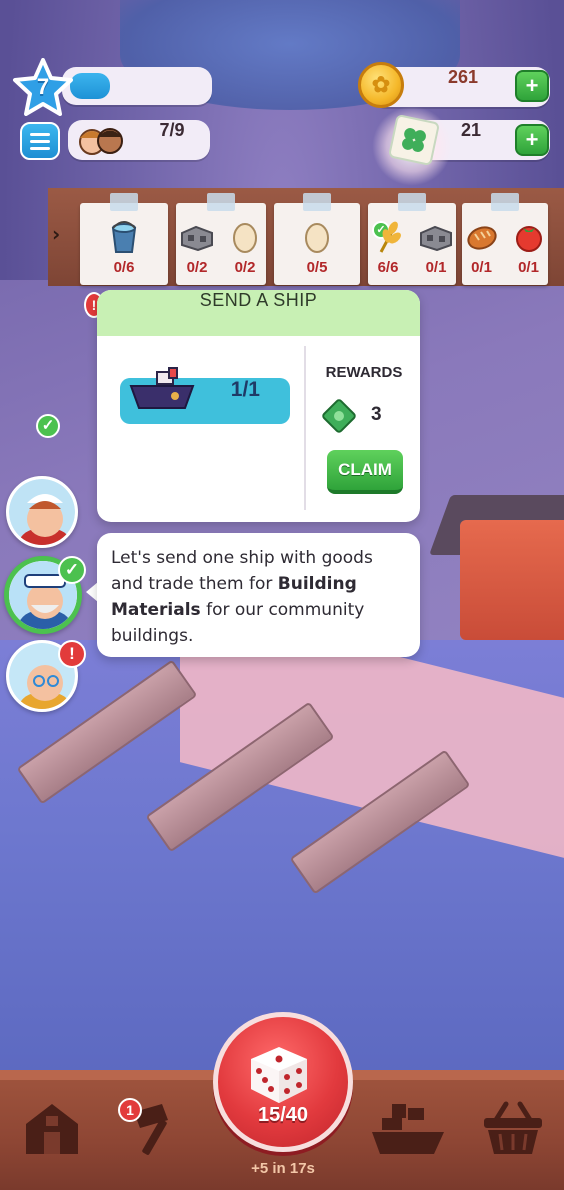  What do you see at coordinates (339, 416) in the screenshot?
I see `cash-icon` at bounding box center [339, 416].